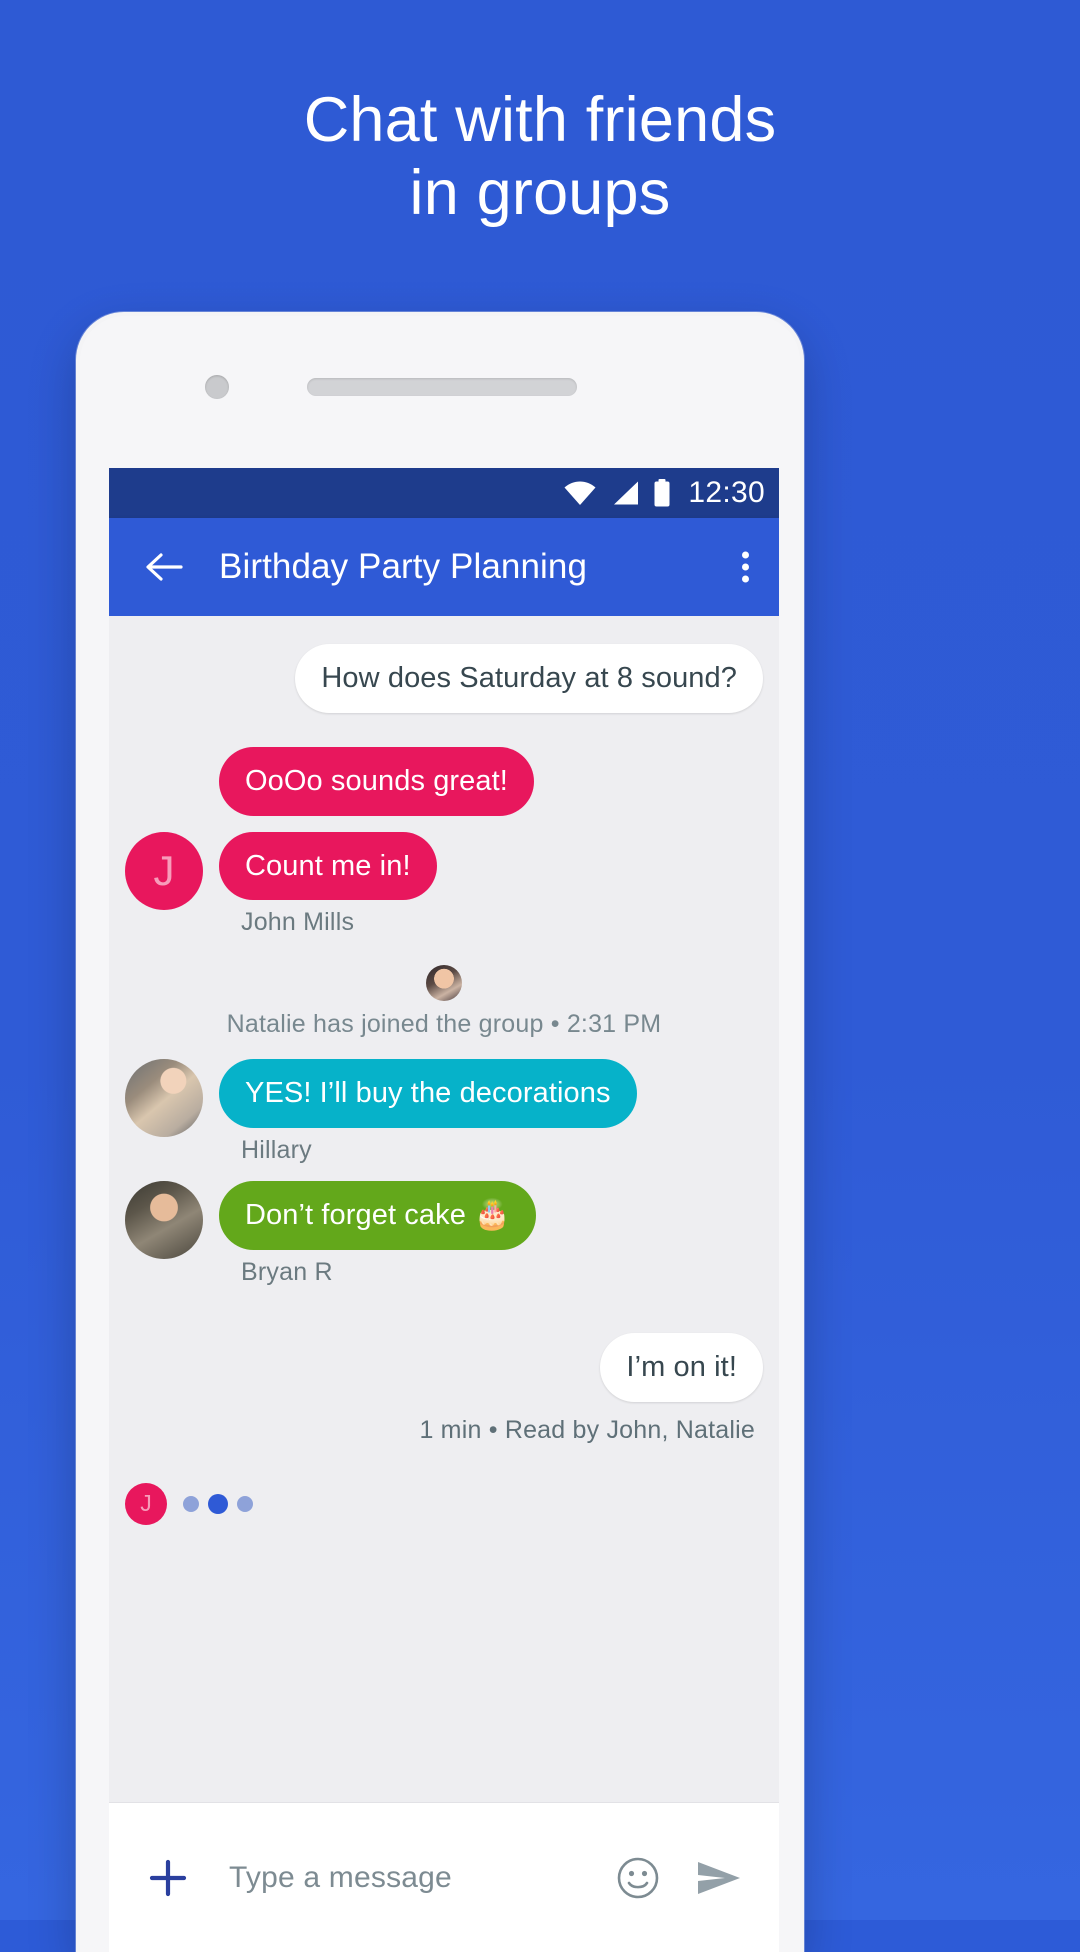 This screenshot has height=1952, width=1080. I want to click on headline-line-1: Chat with friends, so click(540, 120).